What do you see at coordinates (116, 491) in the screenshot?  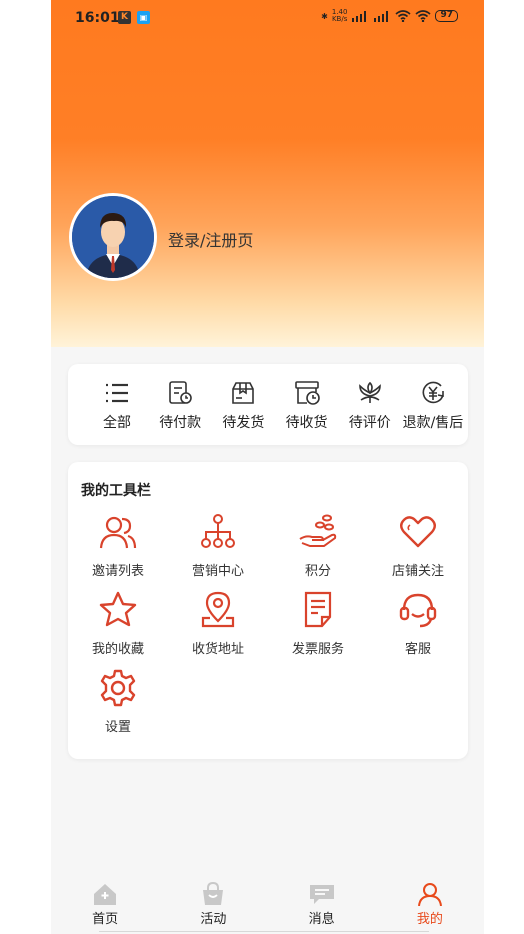 I see `tools-title: 我的工具栏` at bounding box center [116, 491].